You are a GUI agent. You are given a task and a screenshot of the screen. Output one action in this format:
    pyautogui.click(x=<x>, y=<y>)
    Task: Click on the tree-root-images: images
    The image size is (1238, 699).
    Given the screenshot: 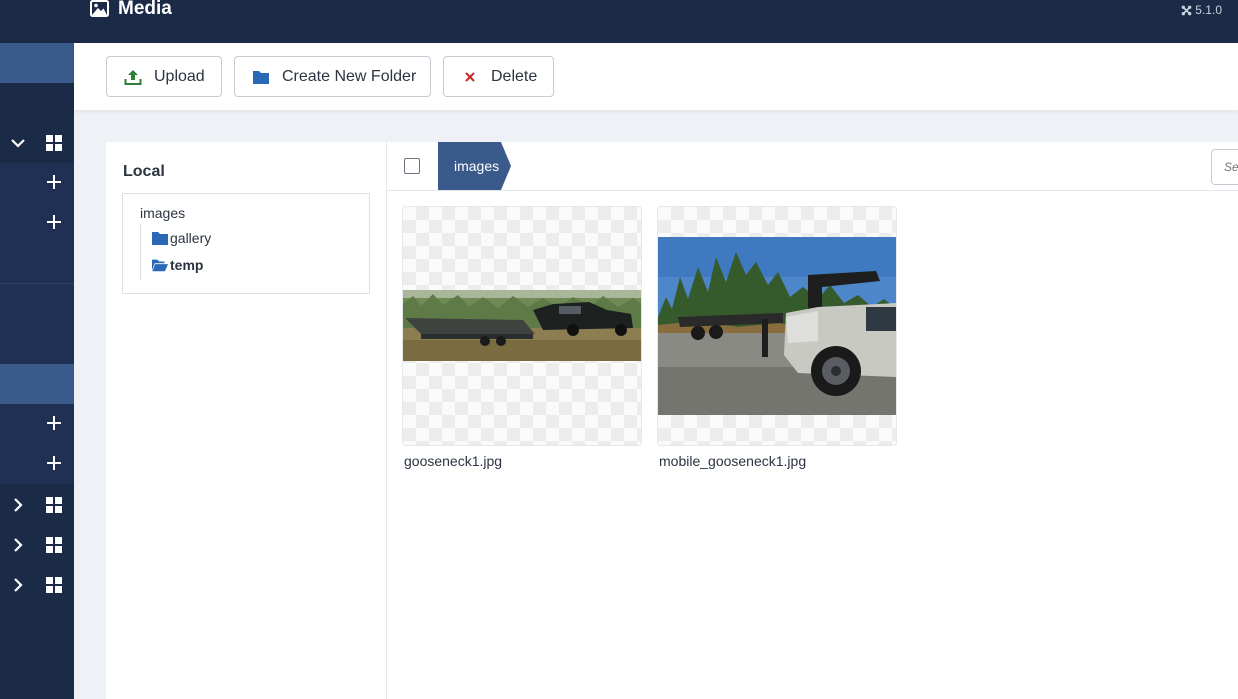 What is the action you would take?
    pyautogui.click(x=162, y=213)
    